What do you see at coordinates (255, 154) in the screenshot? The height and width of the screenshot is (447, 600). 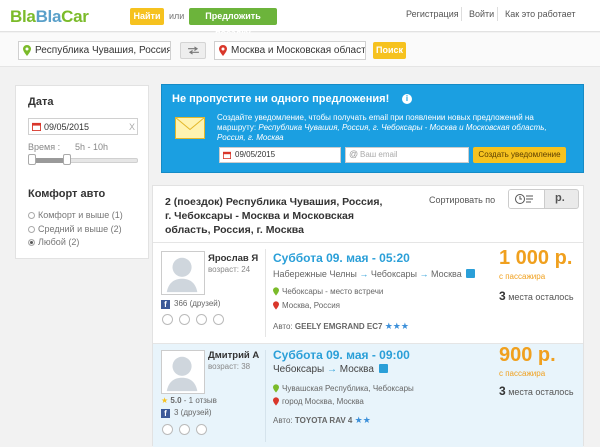 I see `alert-date-value: 09/05/2015` at bounding box center [255, 154].